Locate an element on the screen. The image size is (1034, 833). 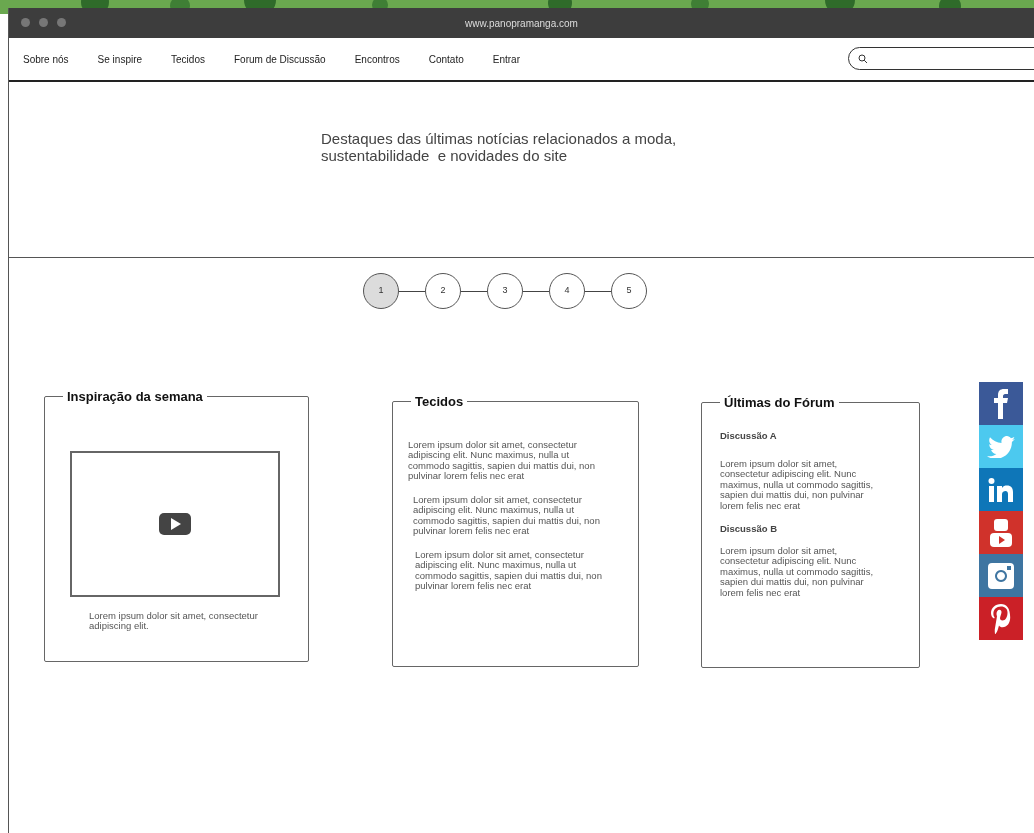
nav-link: Sobre nós is located at coordinates (46, 59).